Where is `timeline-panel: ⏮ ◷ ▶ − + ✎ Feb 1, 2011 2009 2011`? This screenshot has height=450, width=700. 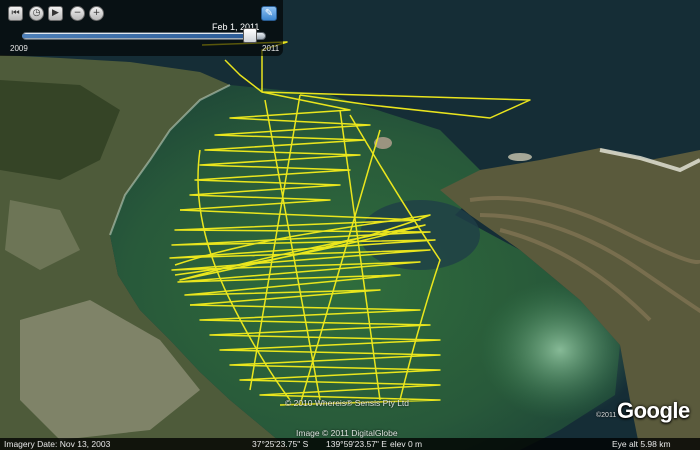 timeline-panel: ⏮ ◷ ▶ − + ✎ Feb 1, 2011 2009 2011 is located at coordinates (141, 28).